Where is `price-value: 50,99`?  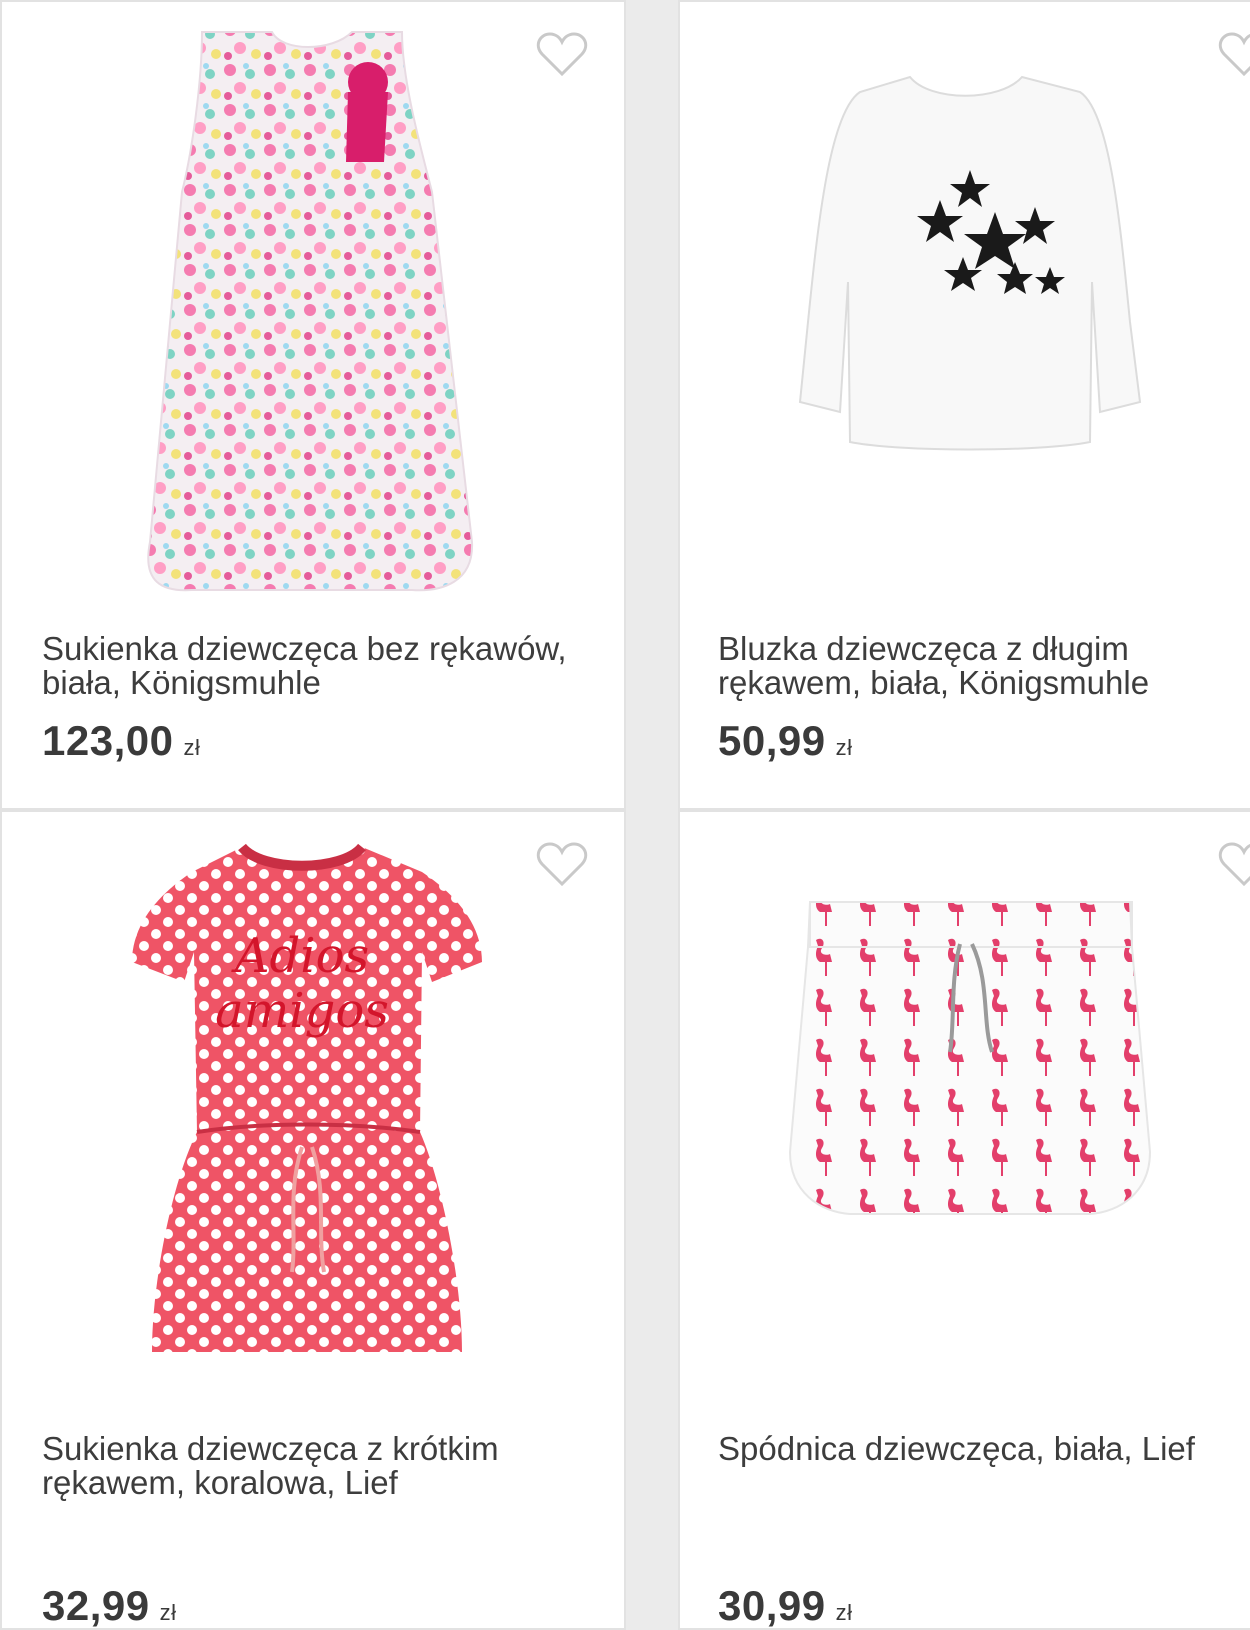
price-value: 50,99 is located at coordinates (772, 740).